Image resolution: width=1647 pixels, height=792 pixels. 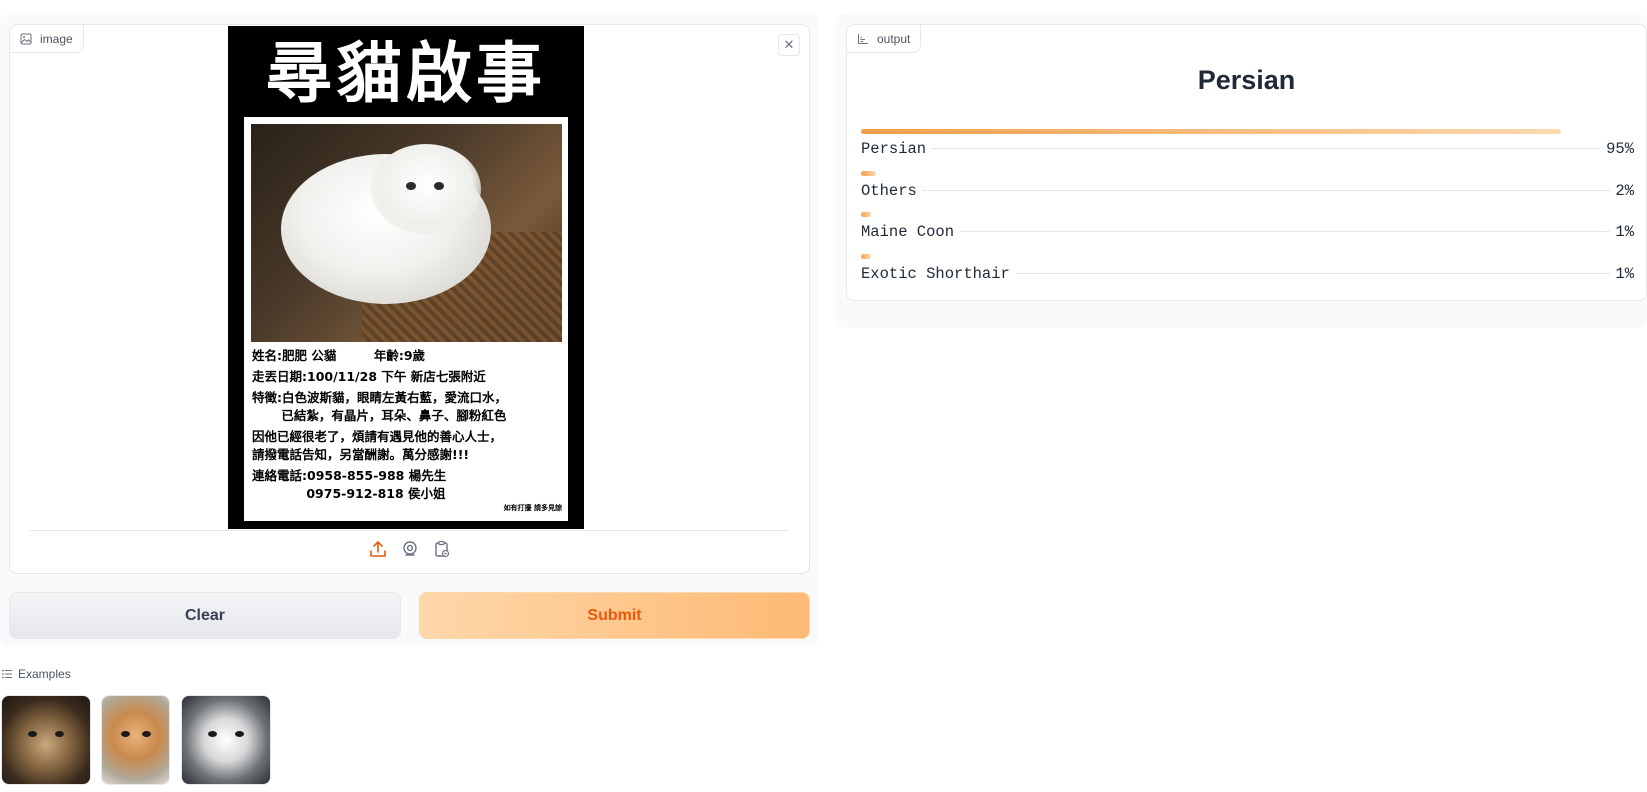 I want to click on example-thumbnail-ragdoll, so click(x=226, y=740).